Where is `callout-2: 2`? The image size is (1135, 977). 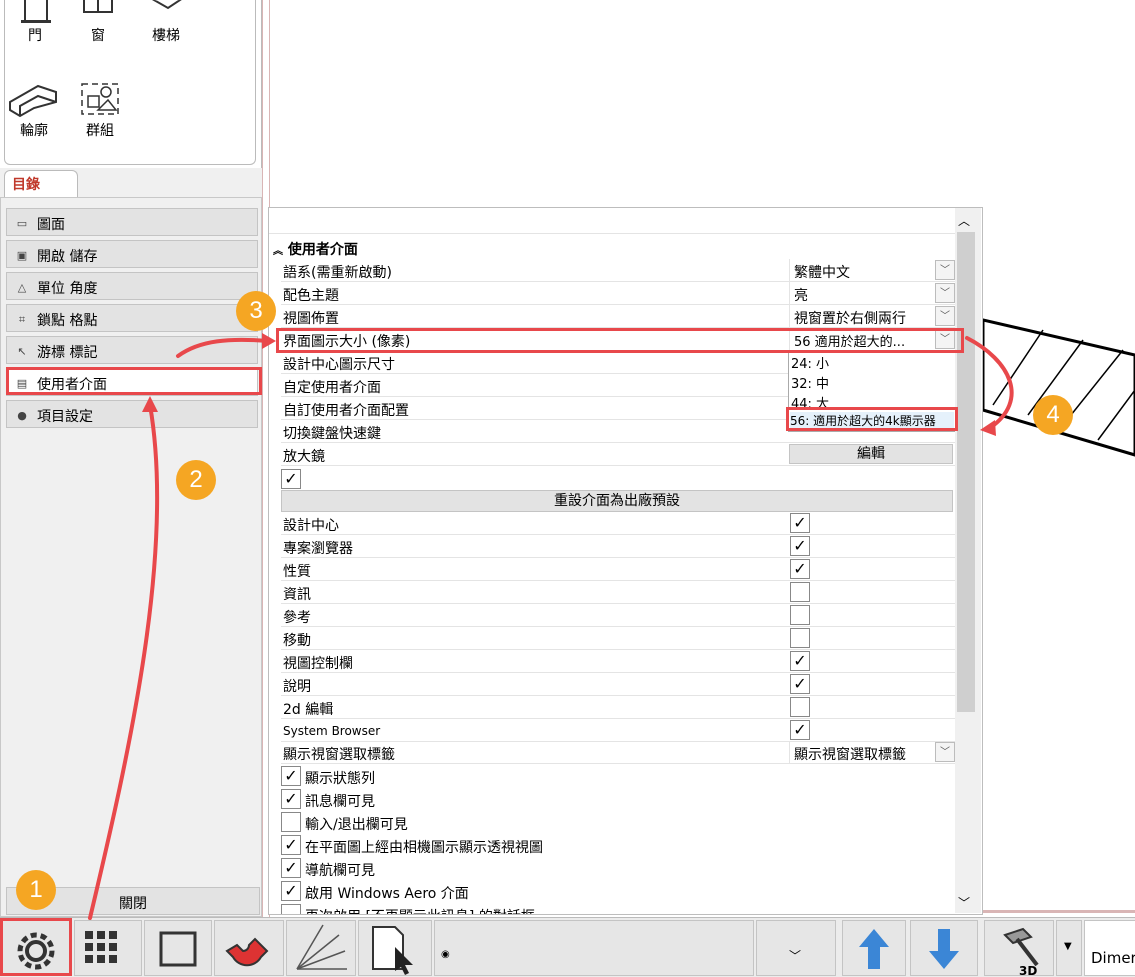
callout-2: 2 is located at coordinates (196, 480).